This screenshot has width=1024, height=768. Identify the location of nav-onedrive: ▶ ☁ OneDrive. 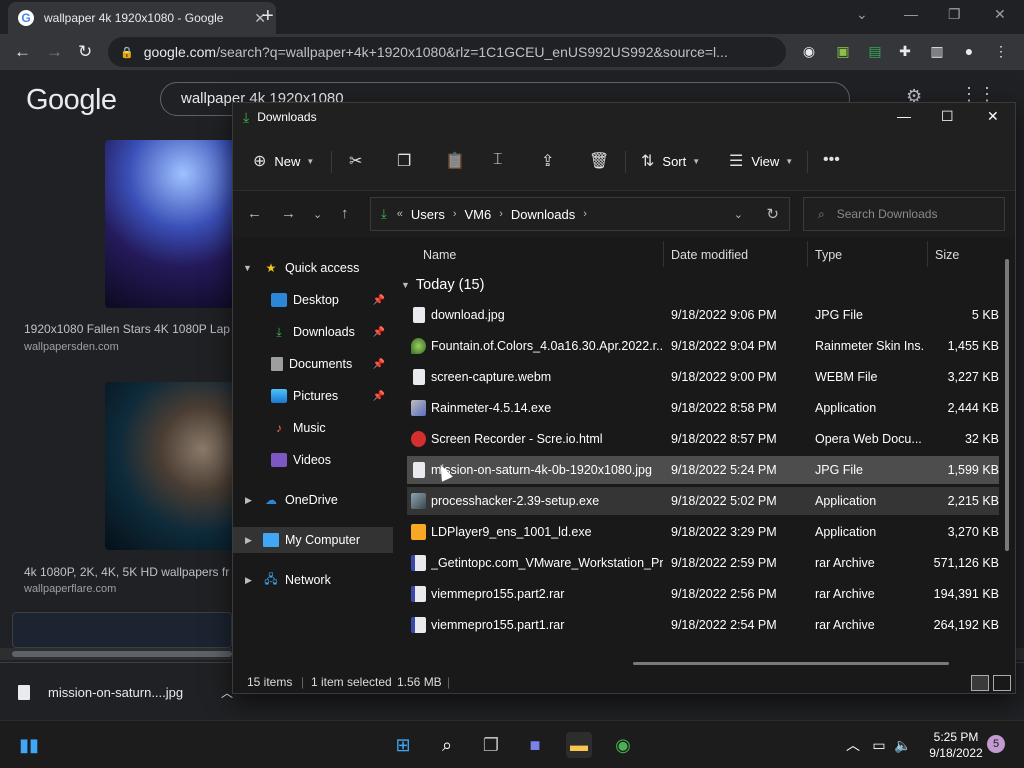
(313, 500).